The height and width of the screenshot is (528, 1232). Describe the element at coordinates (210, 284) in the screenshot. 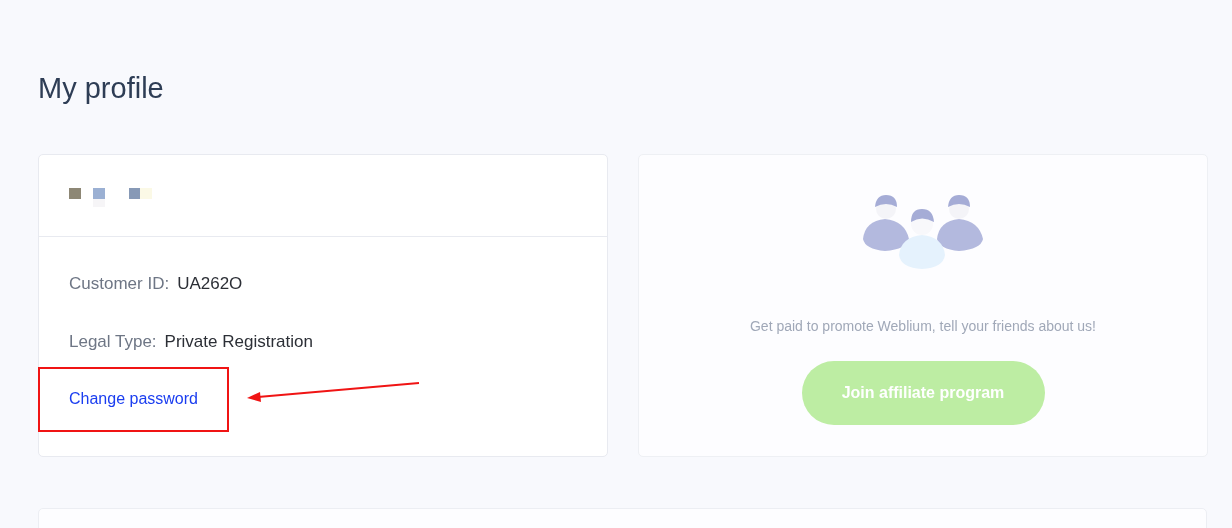

I see `field-value: UA262O` at that location.